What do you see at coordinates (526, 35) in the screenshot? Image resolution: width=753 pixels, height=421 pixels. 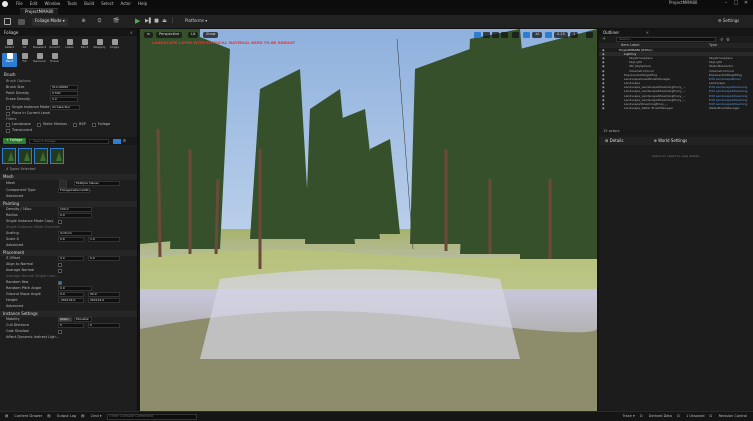 I see `grid-snap-icon` at bounding box center [526, 35].